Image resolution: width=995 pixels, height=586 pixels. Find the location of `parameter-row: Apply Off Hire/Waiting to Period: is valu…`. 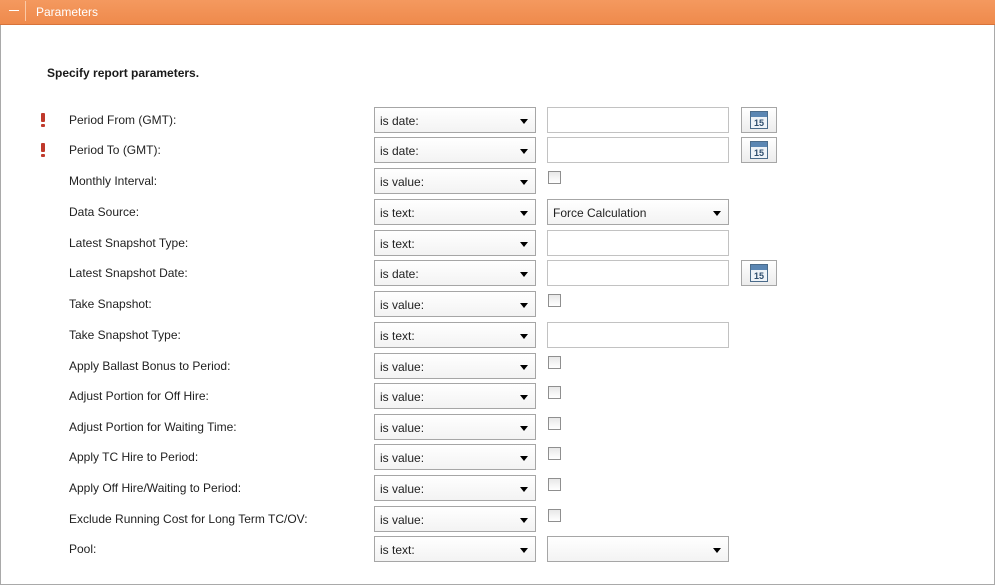

parameter-row: Apply Off Hire/Waiting to Period: is valu… is located at coordinates (497, 489).